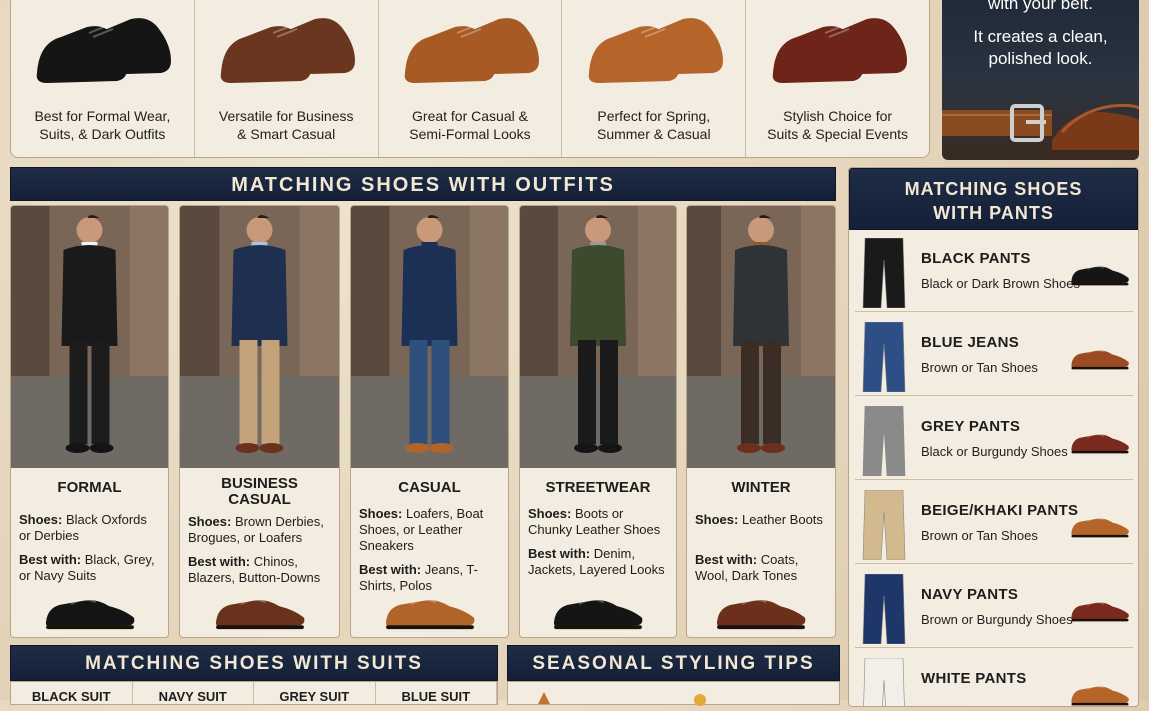 This screenshot has width=1149, height=711. What do you see at coordinates (102, 134) in the screenshot?
I see `description-line: Suits, & Dark Outfits` at bounding box center [102, 134].